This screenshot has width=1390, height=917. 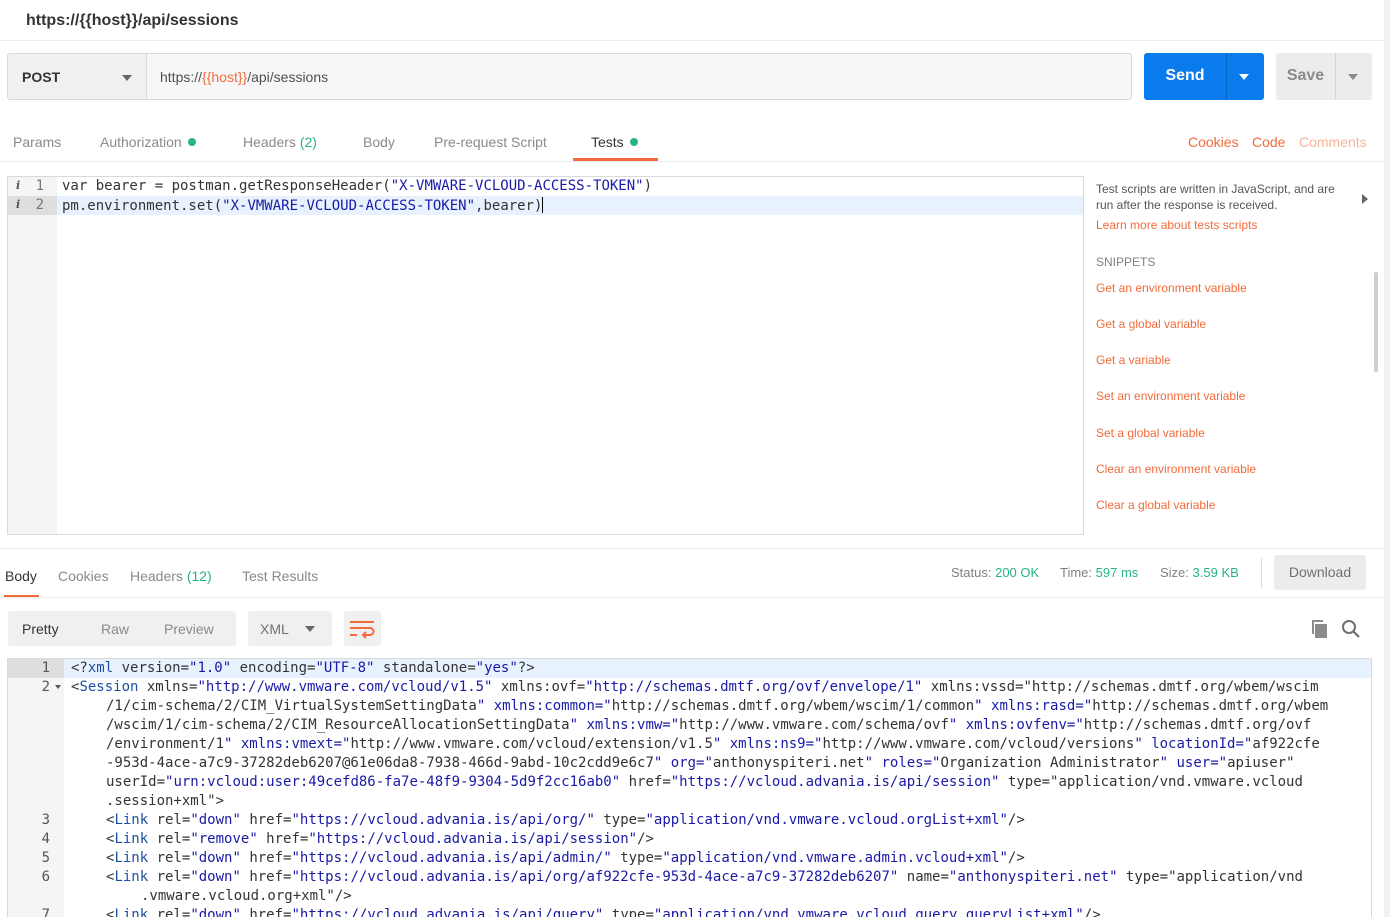 I want to click on snippet-link: Clear a global variable, so click(x=1155, y=505).